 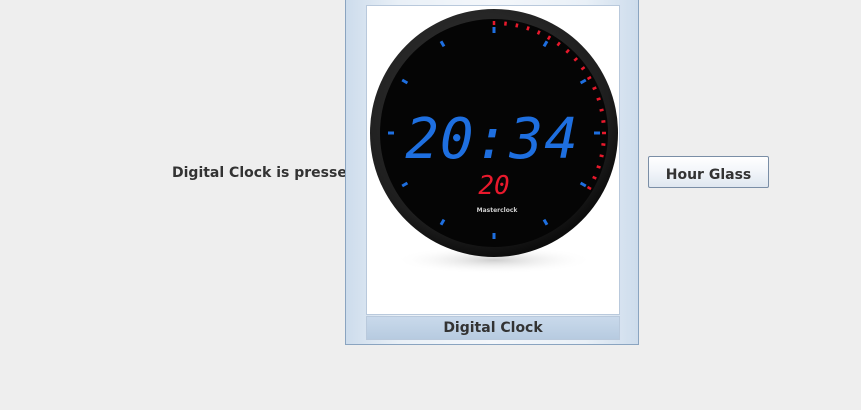 What do you see at coordinates (498, 210) in the screenshot?
I see `clock-brand-logo: Masterclock` at bounding box center [498, 210].